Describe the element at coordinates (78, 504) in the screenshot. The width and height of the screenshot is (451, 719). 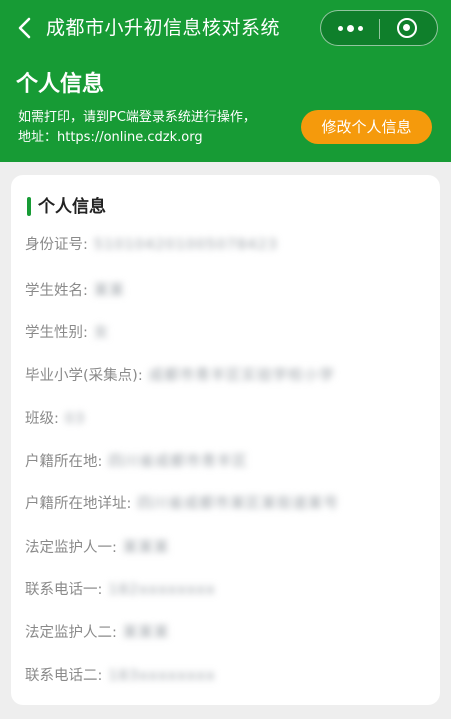
I see `field-label: 户籍所在地详址:` at that location.